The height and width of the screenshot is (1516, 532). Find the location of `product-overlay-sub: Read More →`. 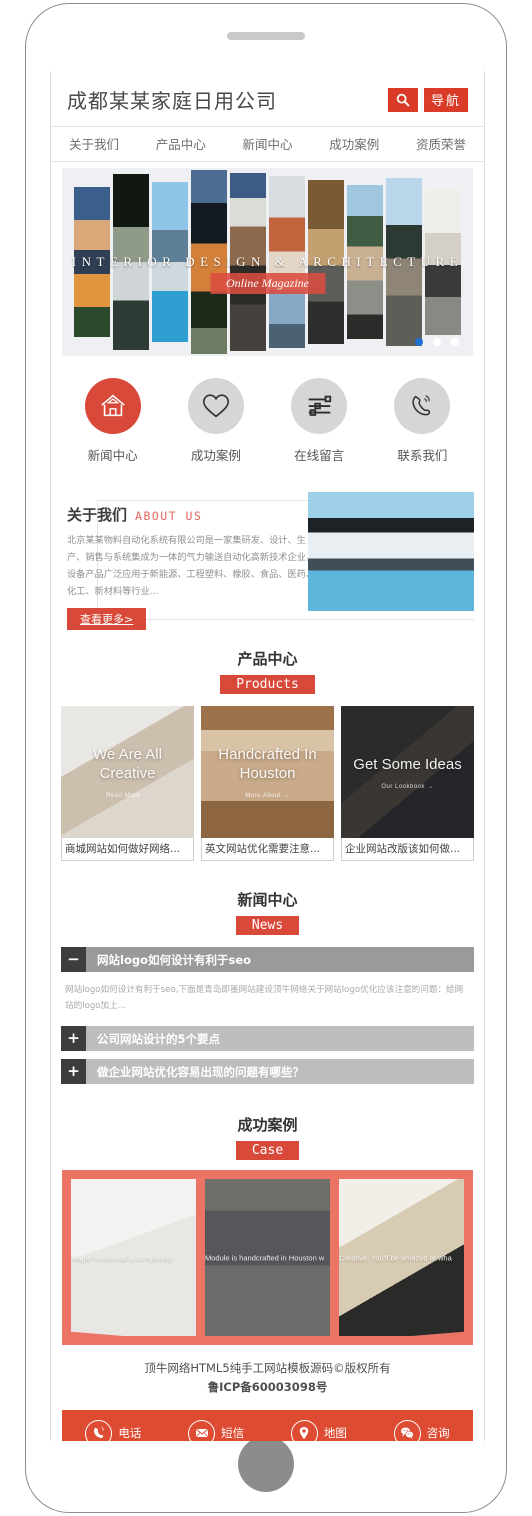

product-overlay-sub: Read More → is located at coordinates (127, 796).